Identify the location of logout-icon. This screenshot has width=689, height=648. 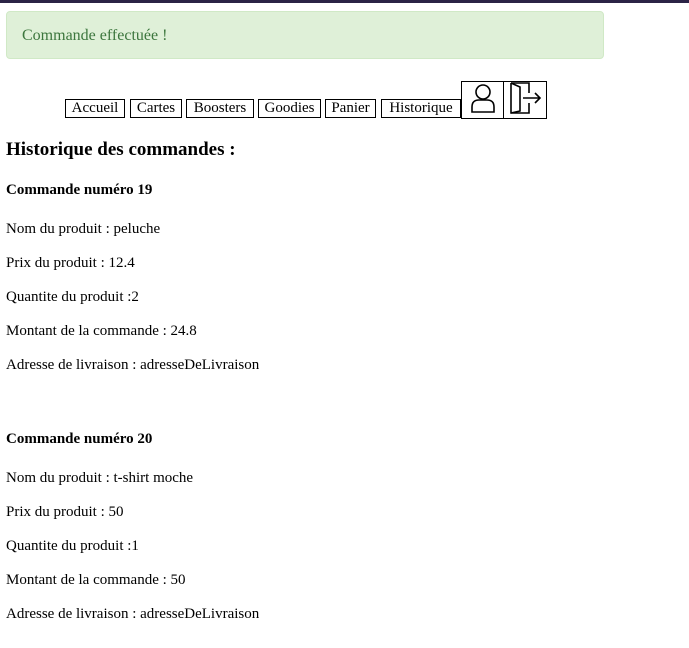
(525, 100).